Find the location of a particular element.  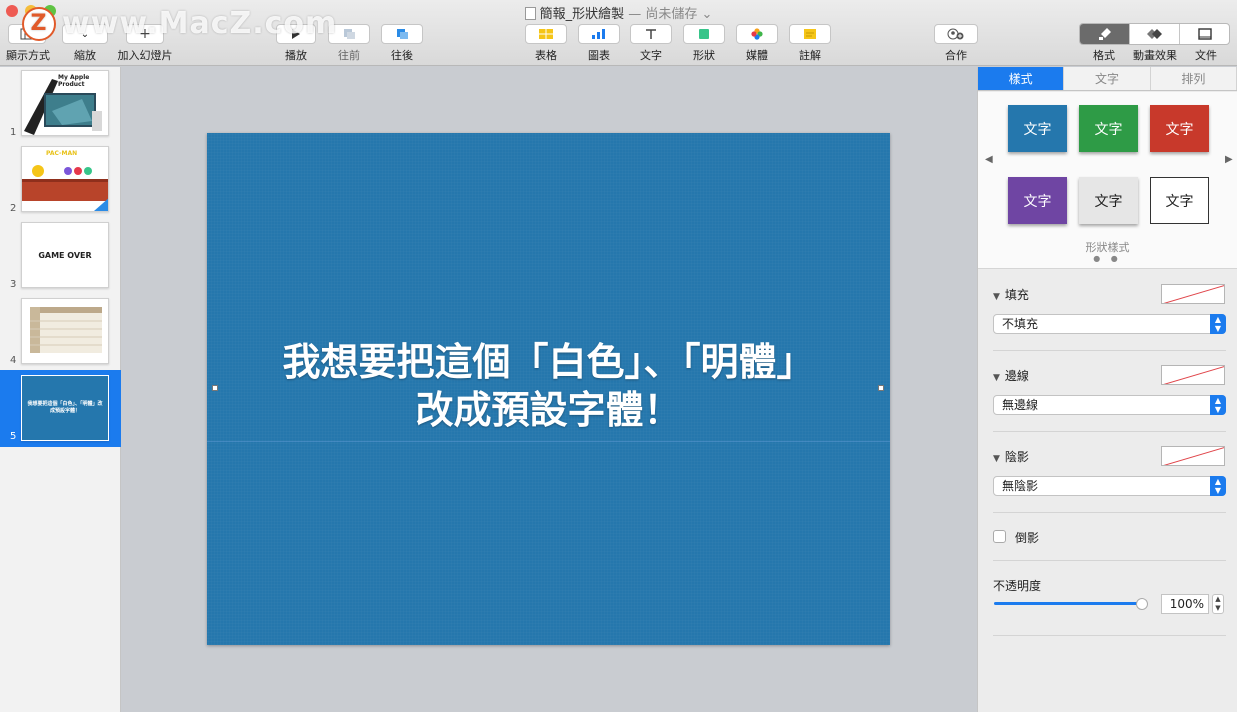

resize-handle-left is located at coordinates (215, 388).